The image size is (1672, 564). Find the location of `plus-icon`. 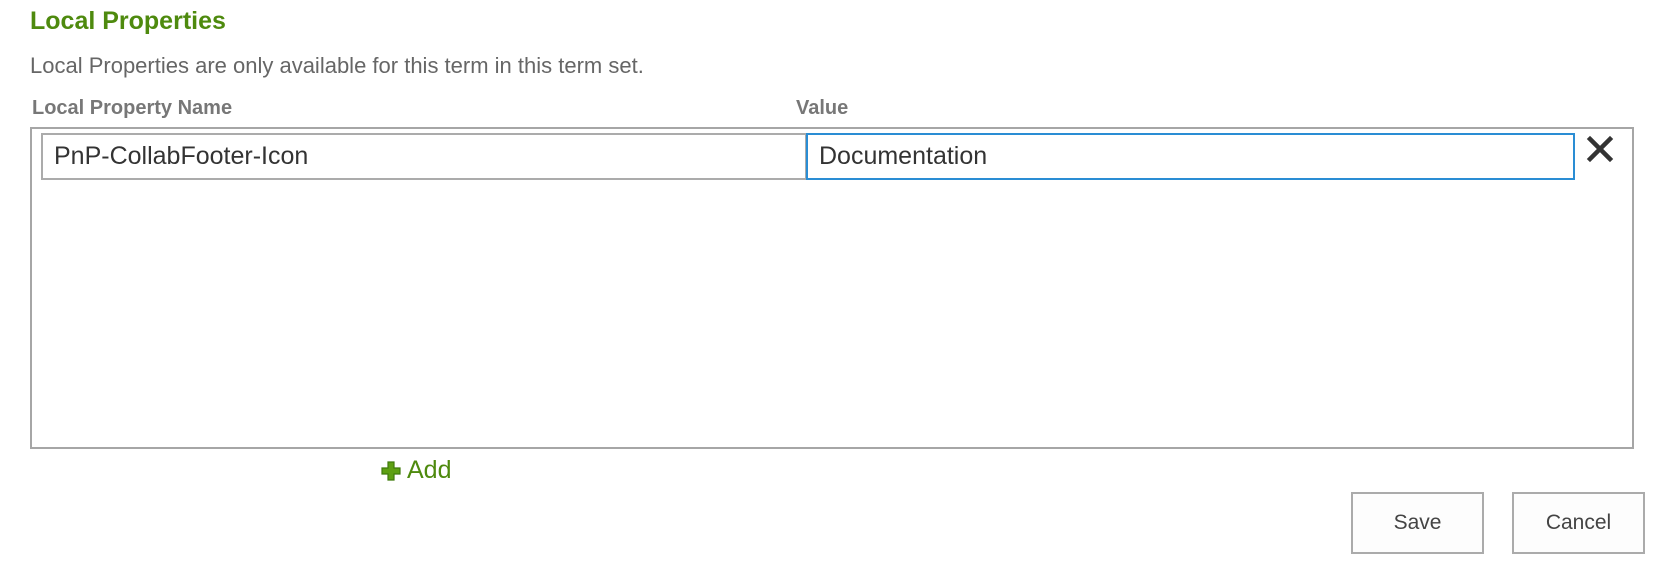

plus-icon is located at coordinates (391, 470).